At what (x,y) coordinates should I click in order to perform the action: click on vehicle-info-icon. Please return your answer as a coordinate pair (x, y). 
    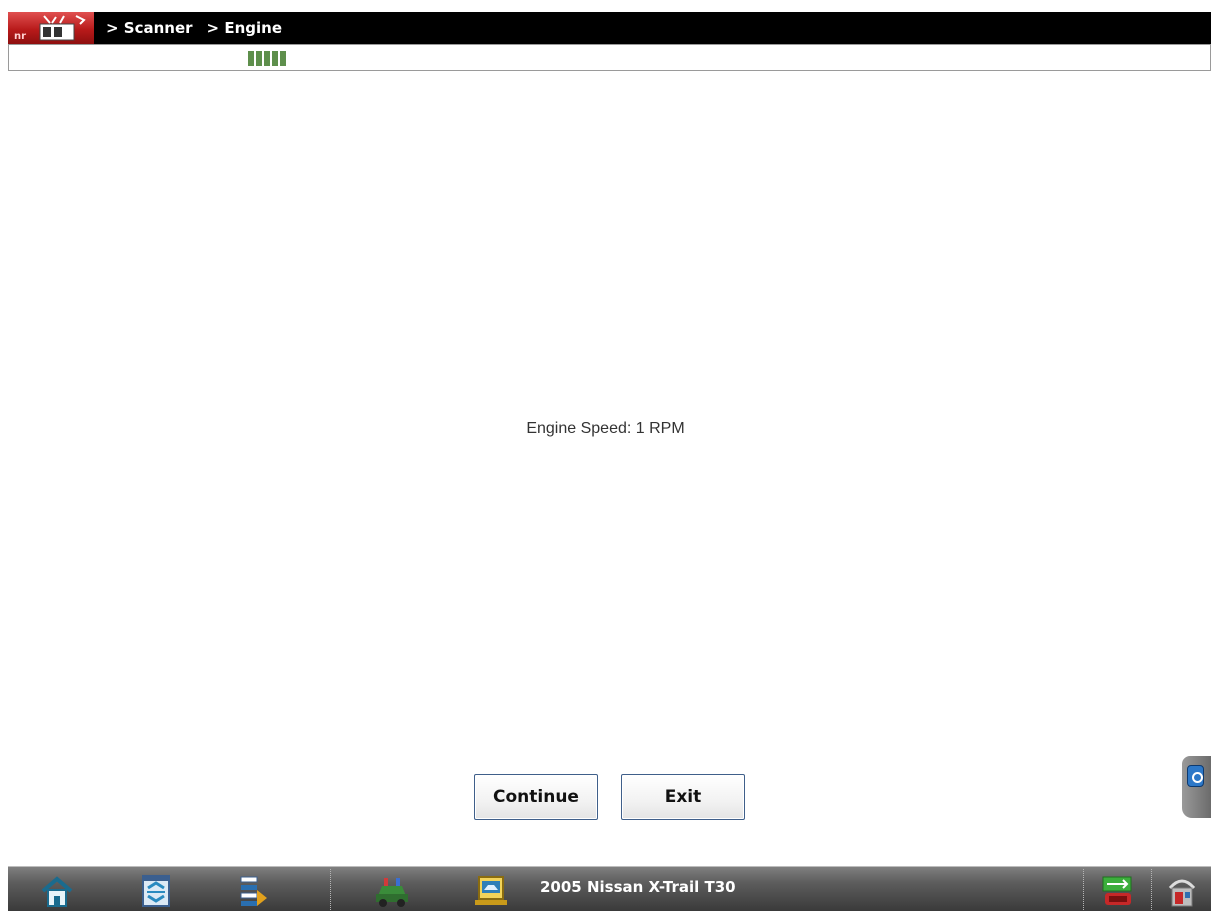
    Looking at the image, I should click on (491, 890).